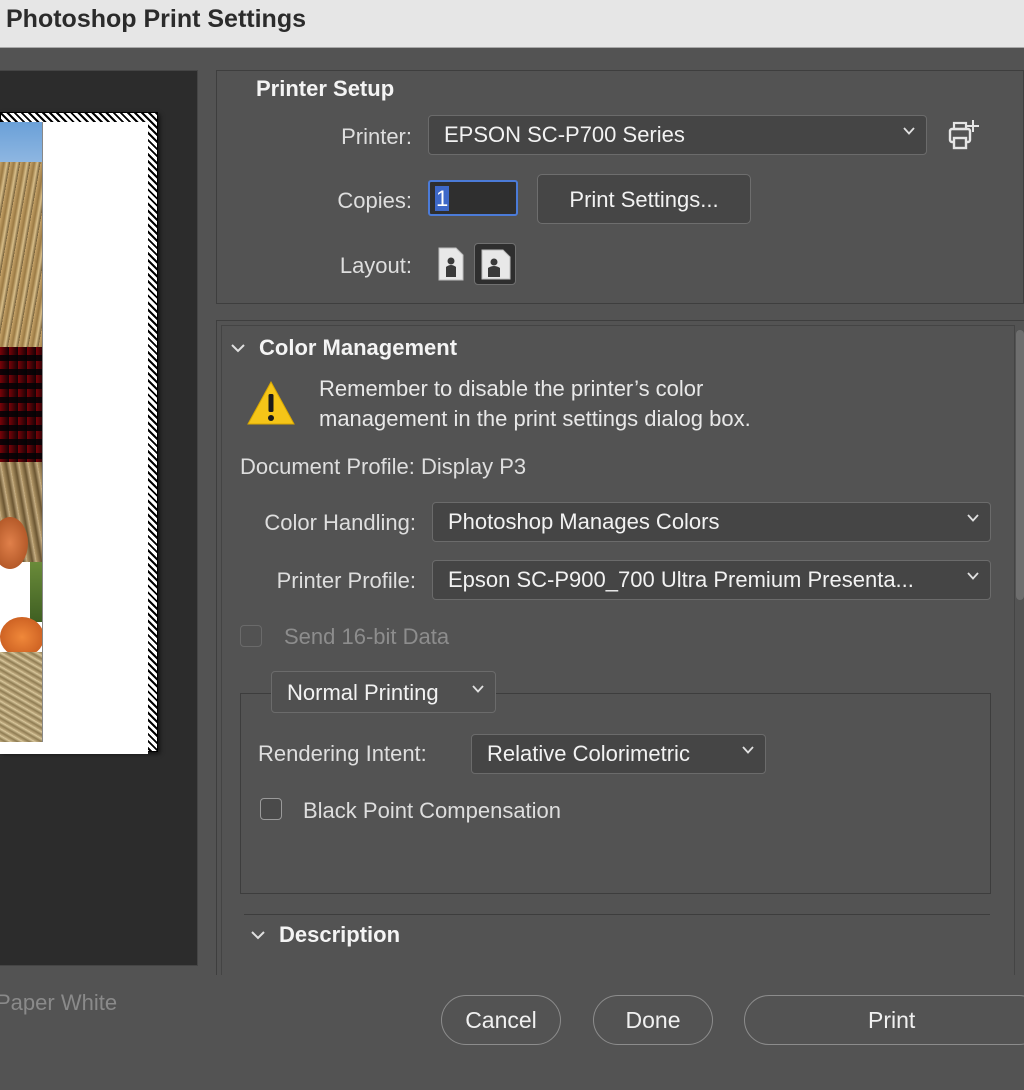  I want to click on send-16bit-checkbox, so click(251, 636).